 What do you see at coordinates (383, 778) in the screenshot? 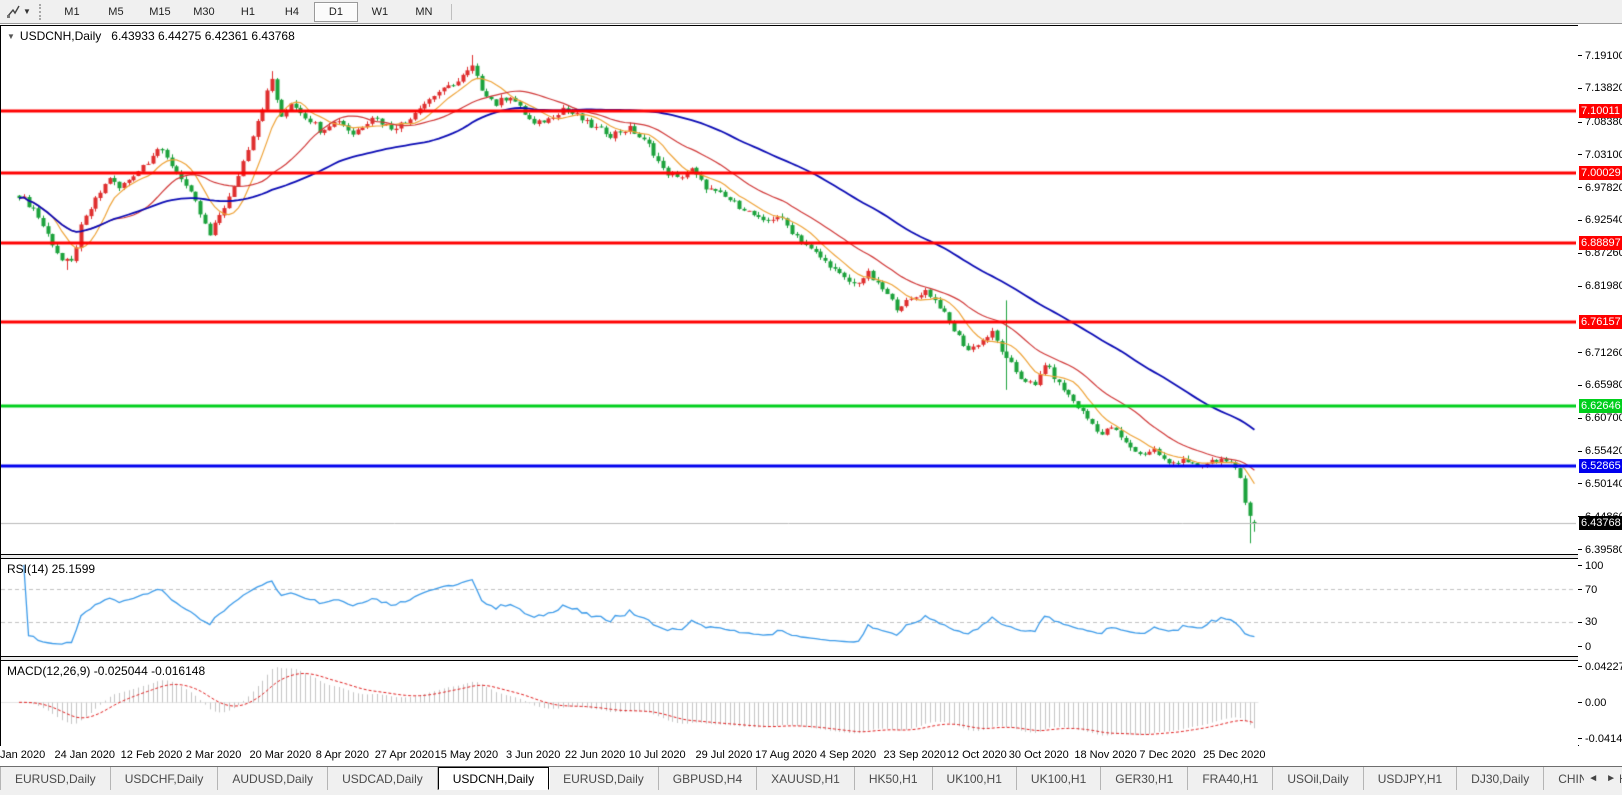
I see `tab-usdcad-daily: USDCAD,Daily` at bounding box center [383, 778].